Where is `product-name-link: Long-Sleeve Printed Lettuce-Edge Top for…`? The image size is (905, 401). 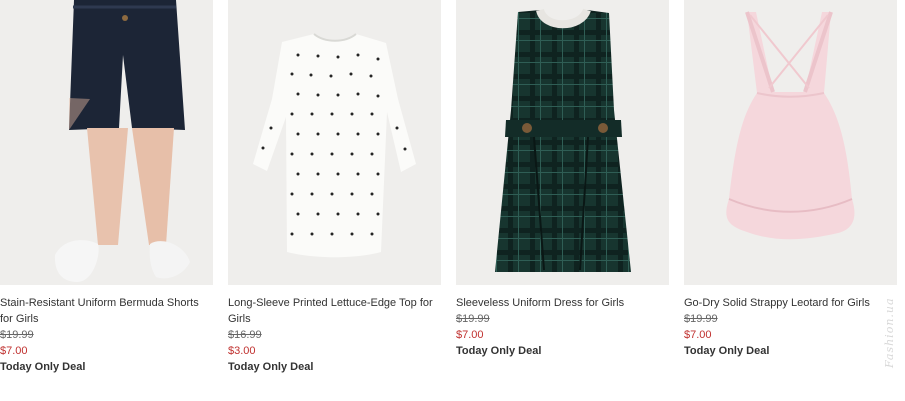
product-name-link: Long-Sleeve Printed Lettuce-Edge Top for… is located at coordinates (334, 311).